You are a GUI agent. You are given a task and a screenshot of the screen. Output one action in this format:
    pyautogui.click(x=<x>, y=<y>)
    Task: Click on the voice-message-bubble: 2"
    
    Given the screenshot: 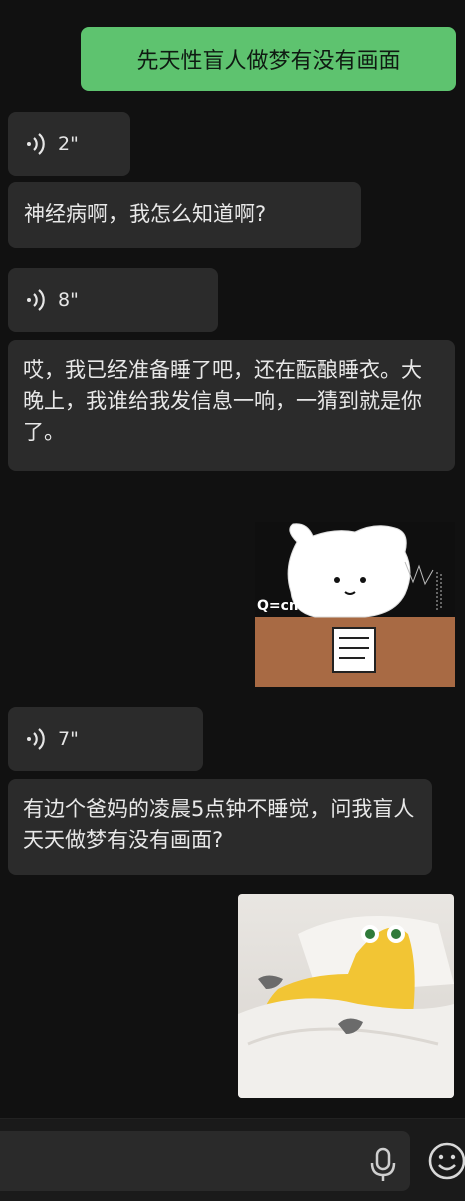 What is the action you would take?
    pyautogui.click(x=69, y=144)
    